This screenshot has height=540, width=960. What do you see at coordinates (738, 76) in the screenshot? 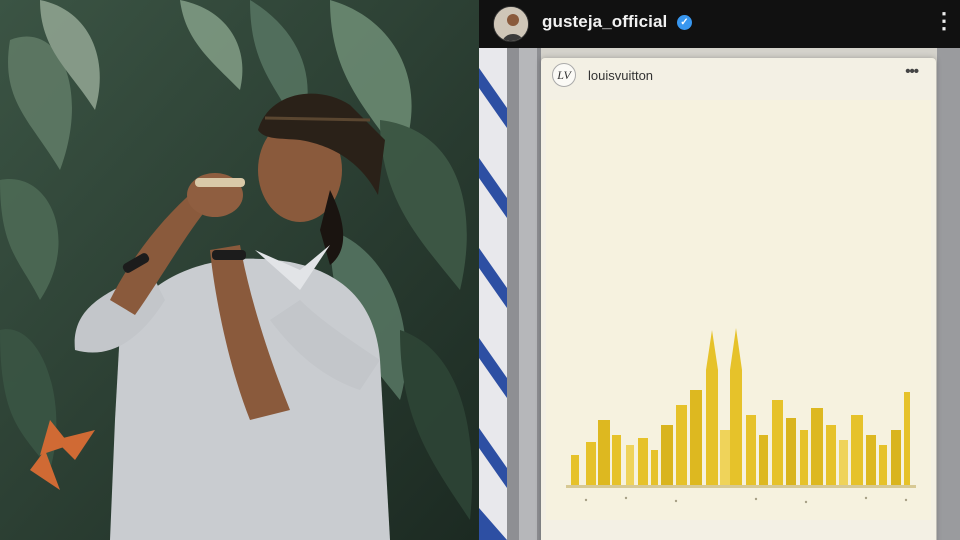
I see `embedded-post-header: LV louisvuitton •••` at bounding box center [738, 76].